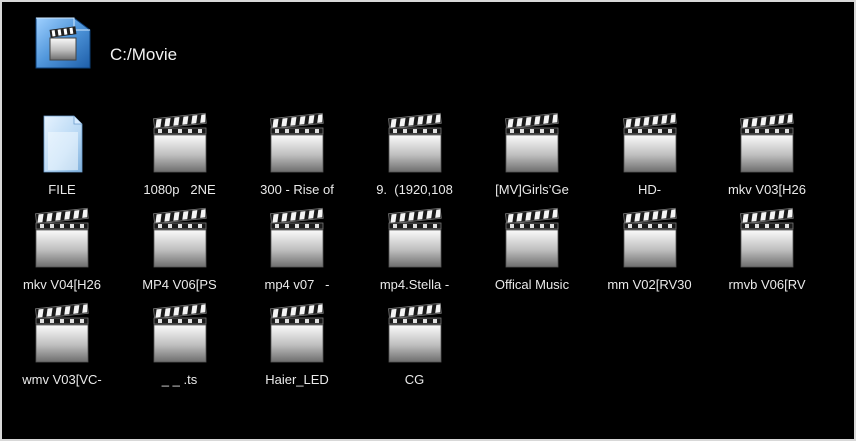  I want to click on folder-item: FILE, so click(62, 162).